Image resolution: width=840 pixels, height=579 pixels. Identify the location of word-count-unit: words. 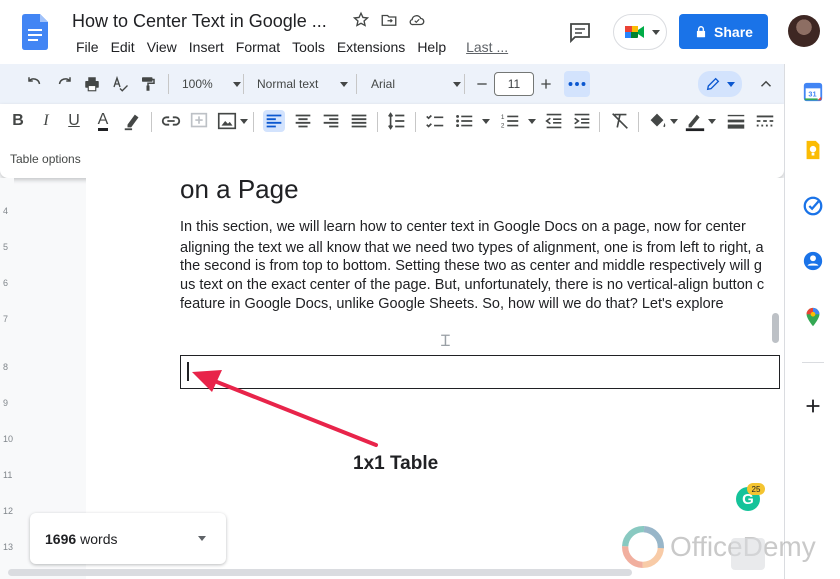
(99, 538).